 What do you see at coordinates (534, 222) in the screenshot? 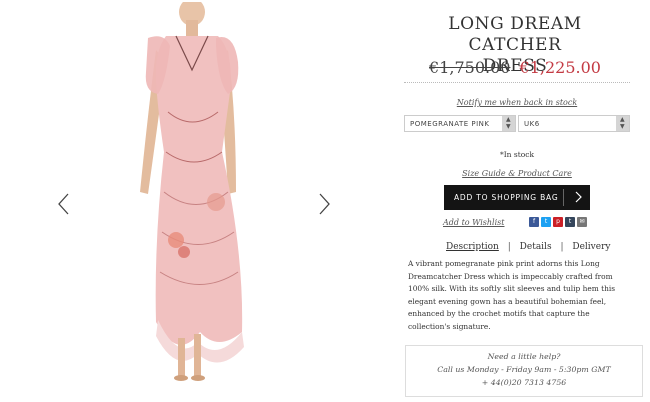
I see `facebook-icon: f` at bounding box center [534, 222].